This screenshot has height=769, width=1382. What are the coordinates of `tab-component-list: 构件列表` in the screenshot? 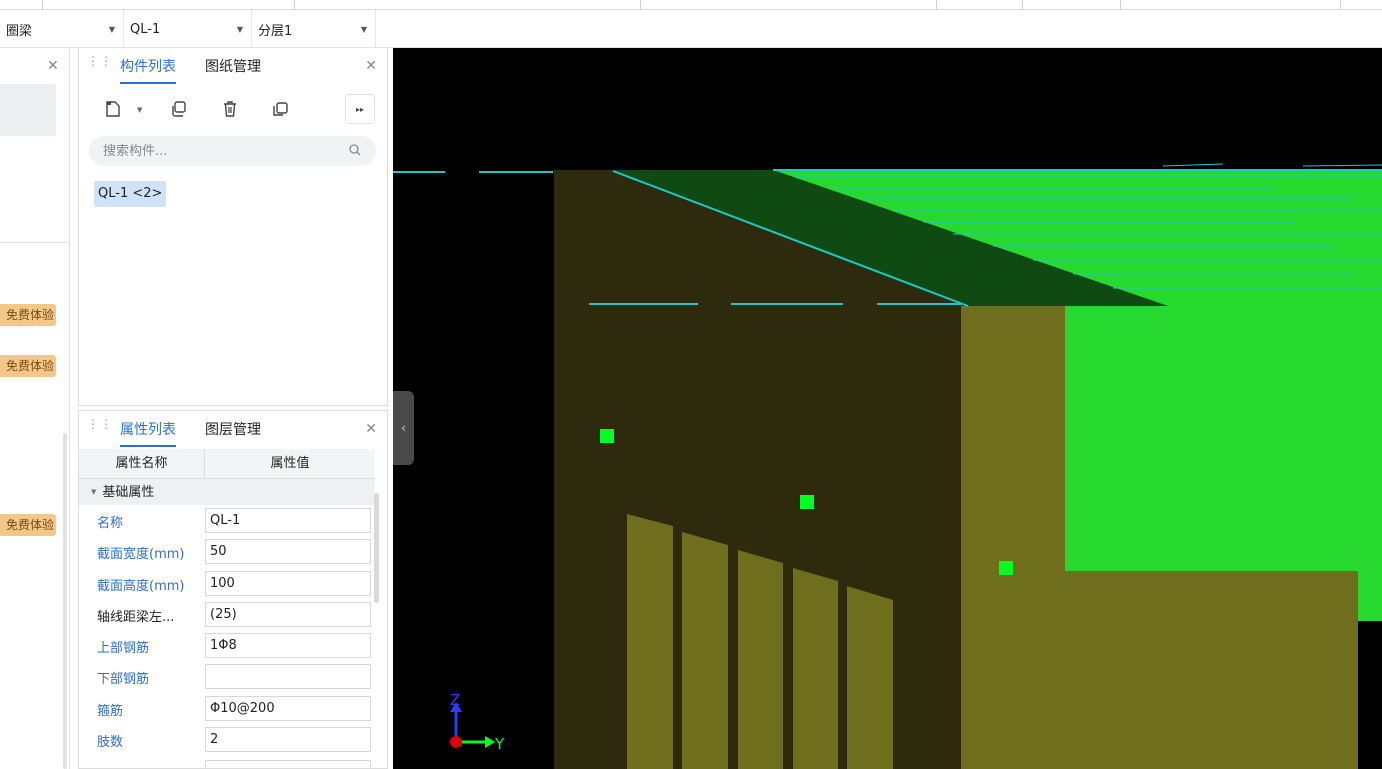 It's located at (148, 67).